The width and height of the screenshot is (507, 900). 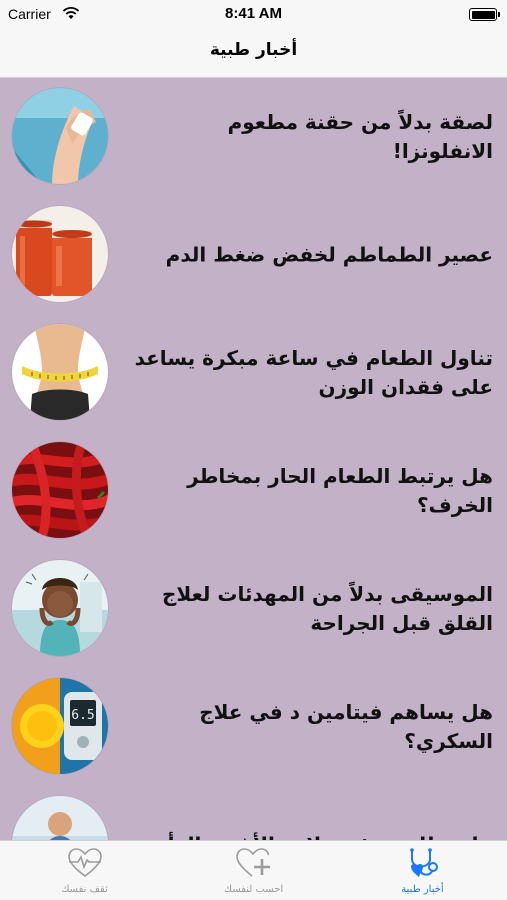 What do you see at coordinates (60, 726) in the screenshot?
I see `glucose-meter-image: 6.5` at bounding box center [60, 726].